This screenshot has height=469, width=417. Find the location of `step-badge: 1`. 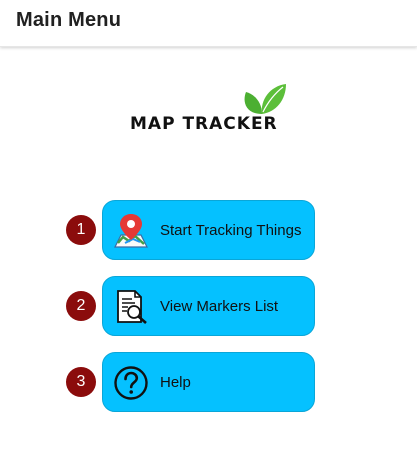

step-badge: 1 is located at coordinates (81, 230).